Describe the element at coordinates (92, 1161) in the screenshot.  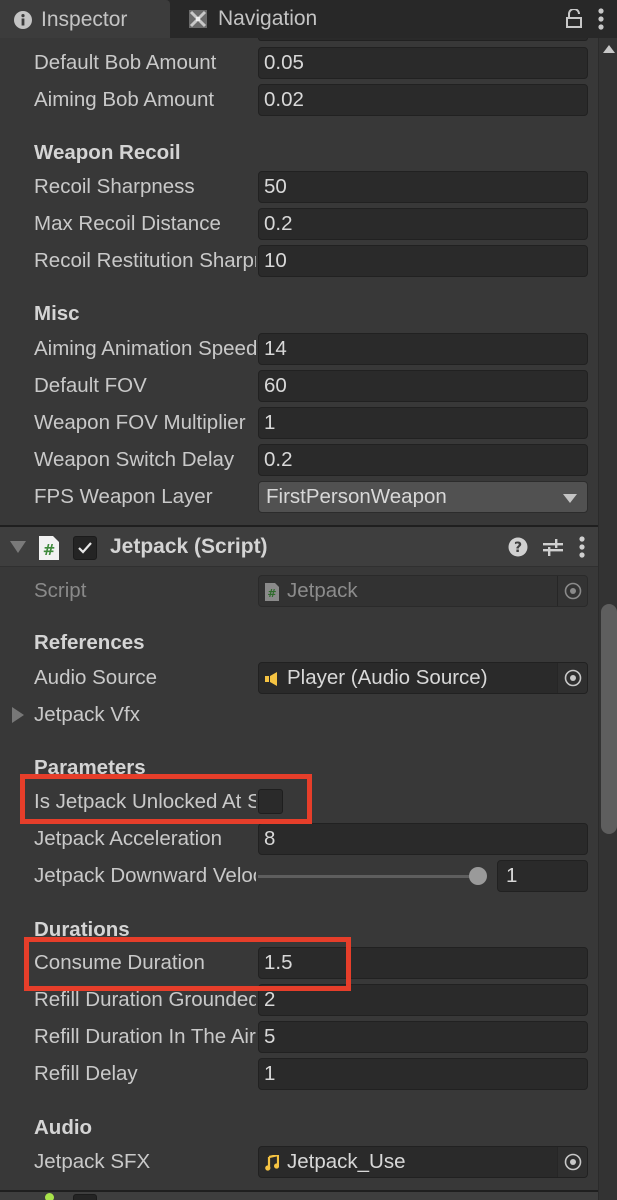
I see `field-label: Jetpack SFX` at that location.